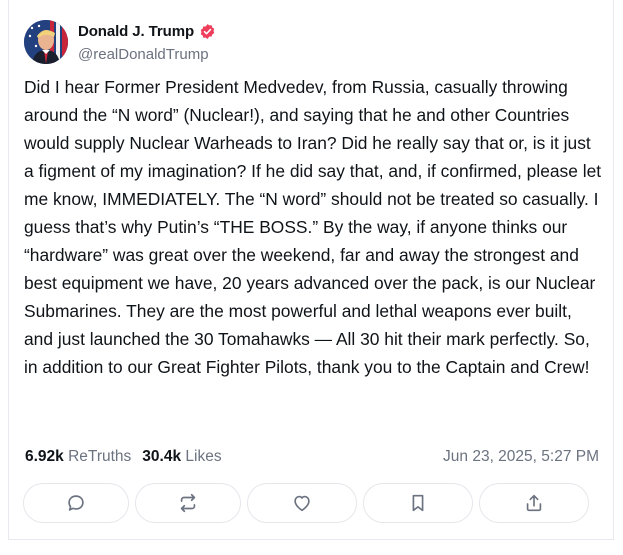 Image resolution: width=623 pixels, height=555 pixels. I want to click on avatar, so click(46, 42).